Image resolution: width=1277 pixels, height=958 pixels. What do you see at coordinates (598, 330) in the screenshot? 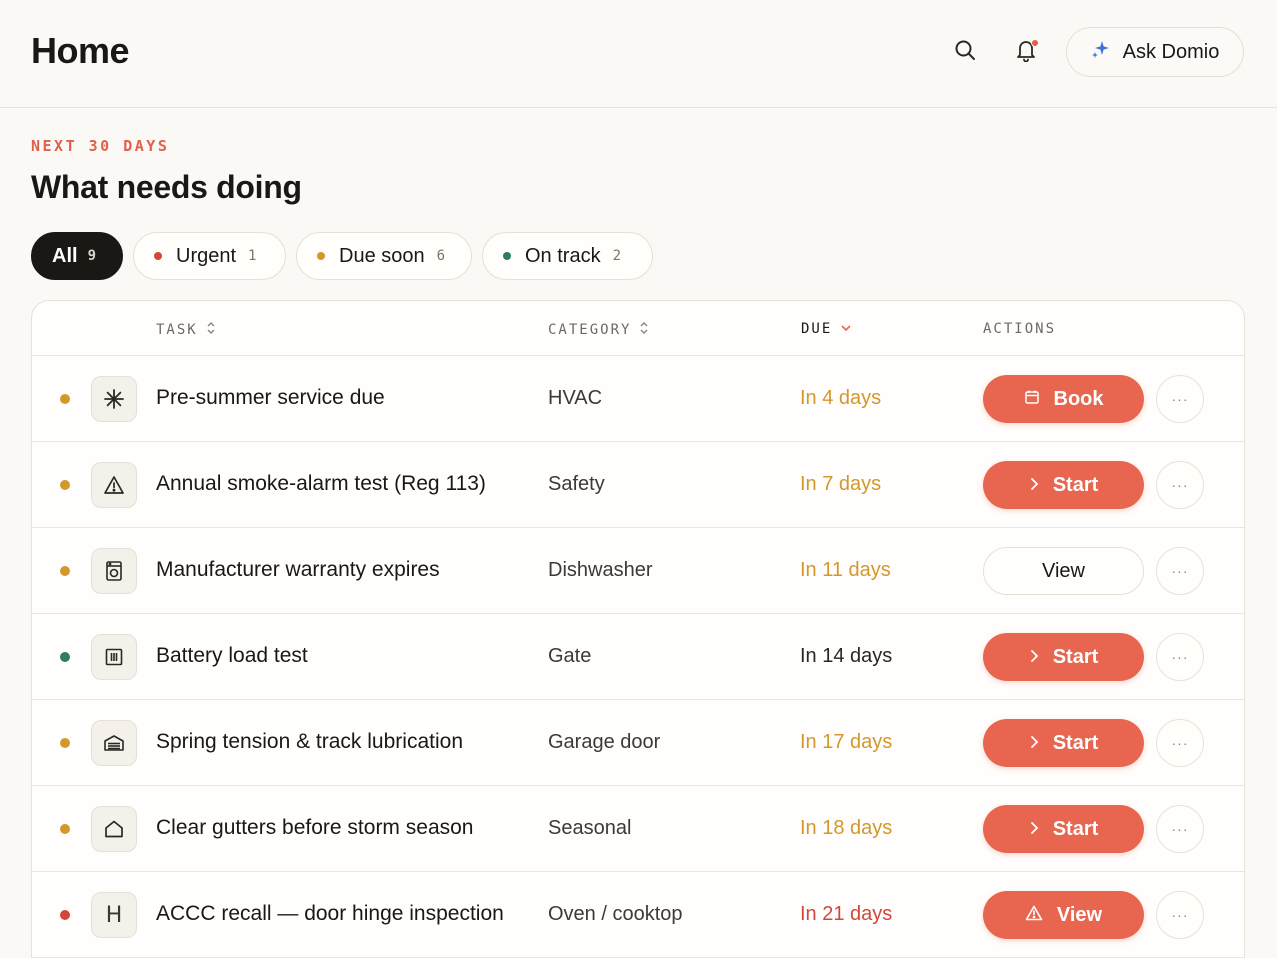
I see `column-header-category: CATEGORY` at bounding box center [598, 330].